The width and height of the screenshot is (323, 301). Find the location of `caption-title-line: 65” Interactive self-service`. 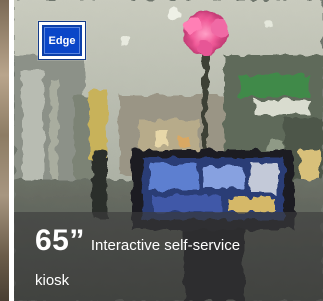

caption-title-line: 65” Interactive self-service is located at coordinates (137, 241).